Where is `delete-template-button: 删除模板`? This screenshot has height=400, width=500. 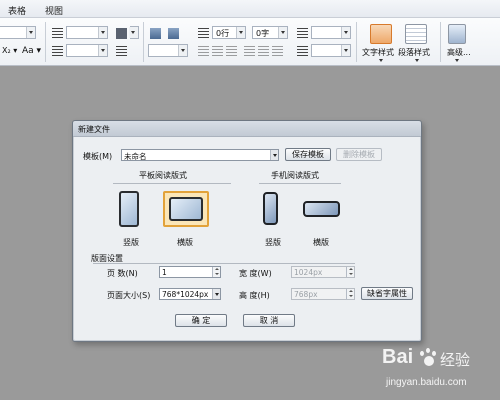 delete-template-button: 删除模板 is located at coordinates (359, 154).